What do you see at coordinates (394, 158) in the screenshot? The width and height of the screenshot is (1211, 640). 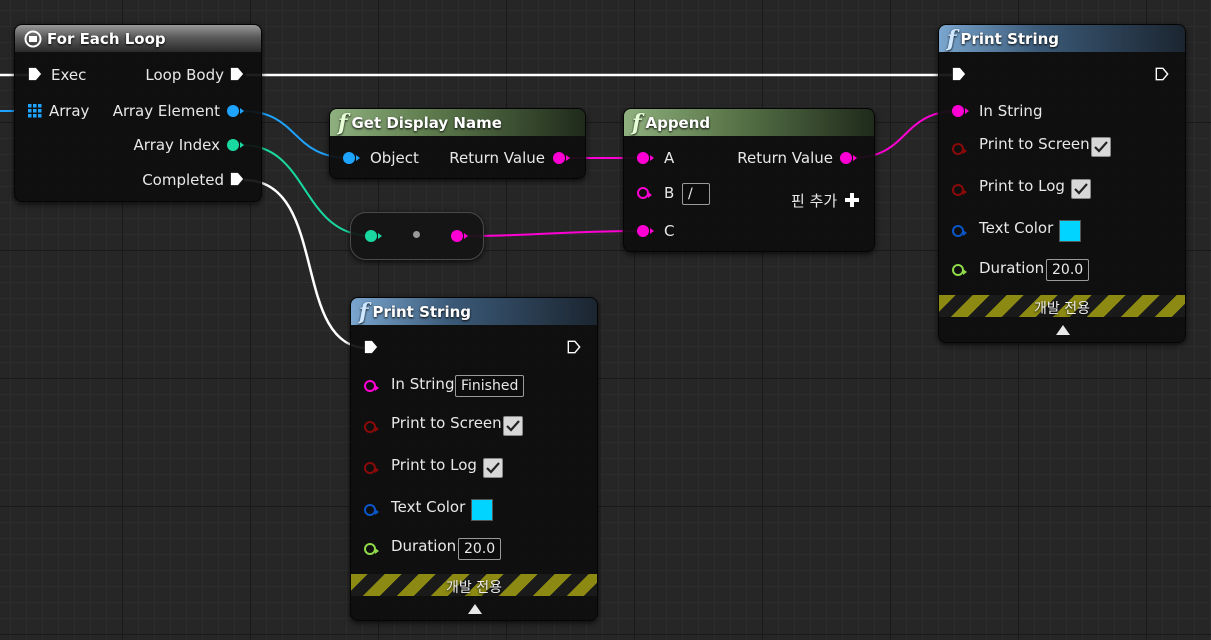 I see `object-label: Object` at bounding box center [394, 158].